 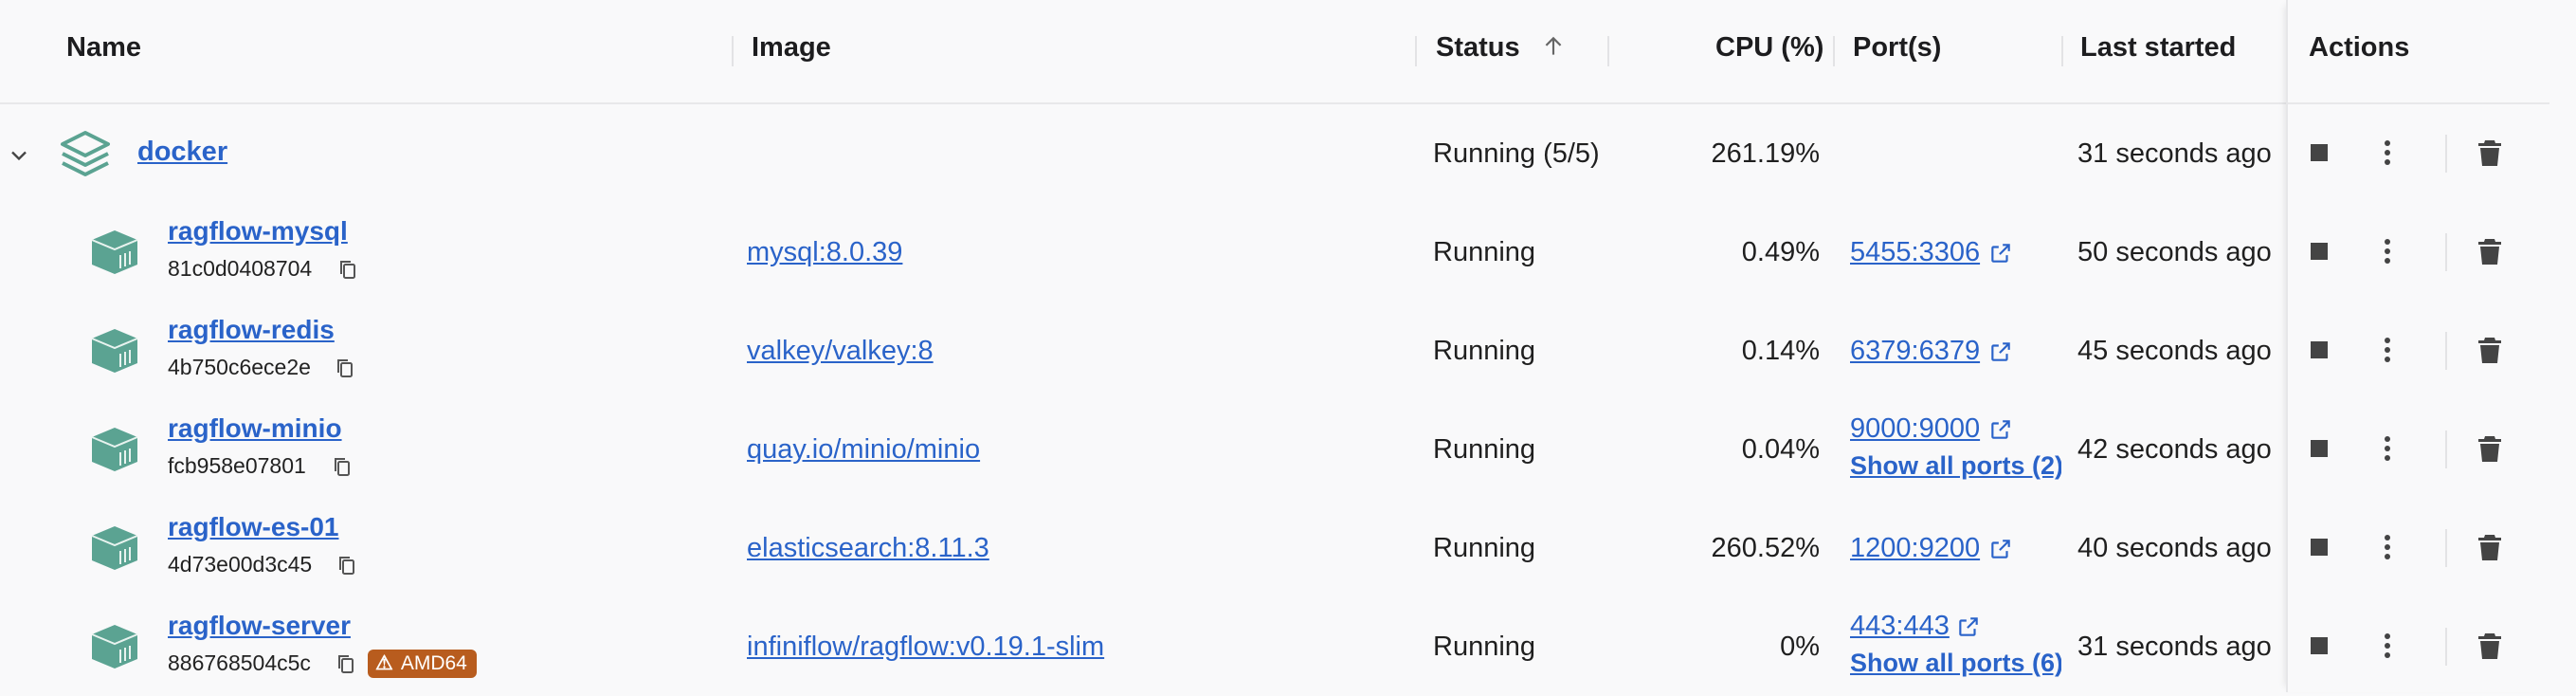 I want to click on arrow-up-icon, so click(x=1553, y=45).